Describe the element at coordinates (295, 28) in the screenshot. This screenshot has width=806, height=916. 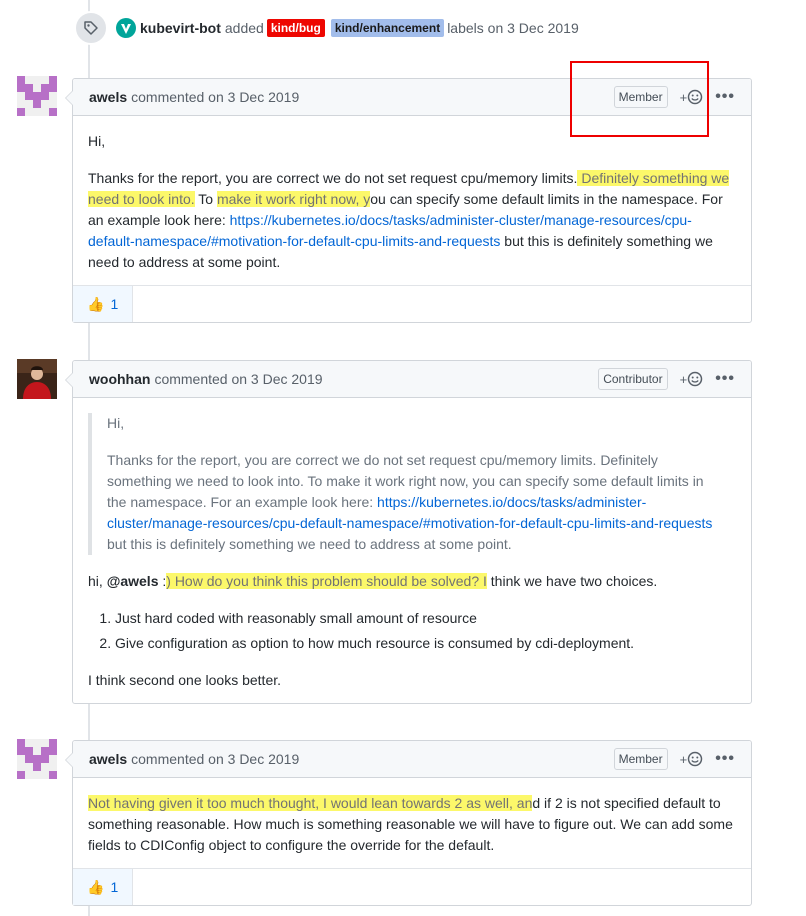
I see `label-kind-bug: kind/bug` at that location.